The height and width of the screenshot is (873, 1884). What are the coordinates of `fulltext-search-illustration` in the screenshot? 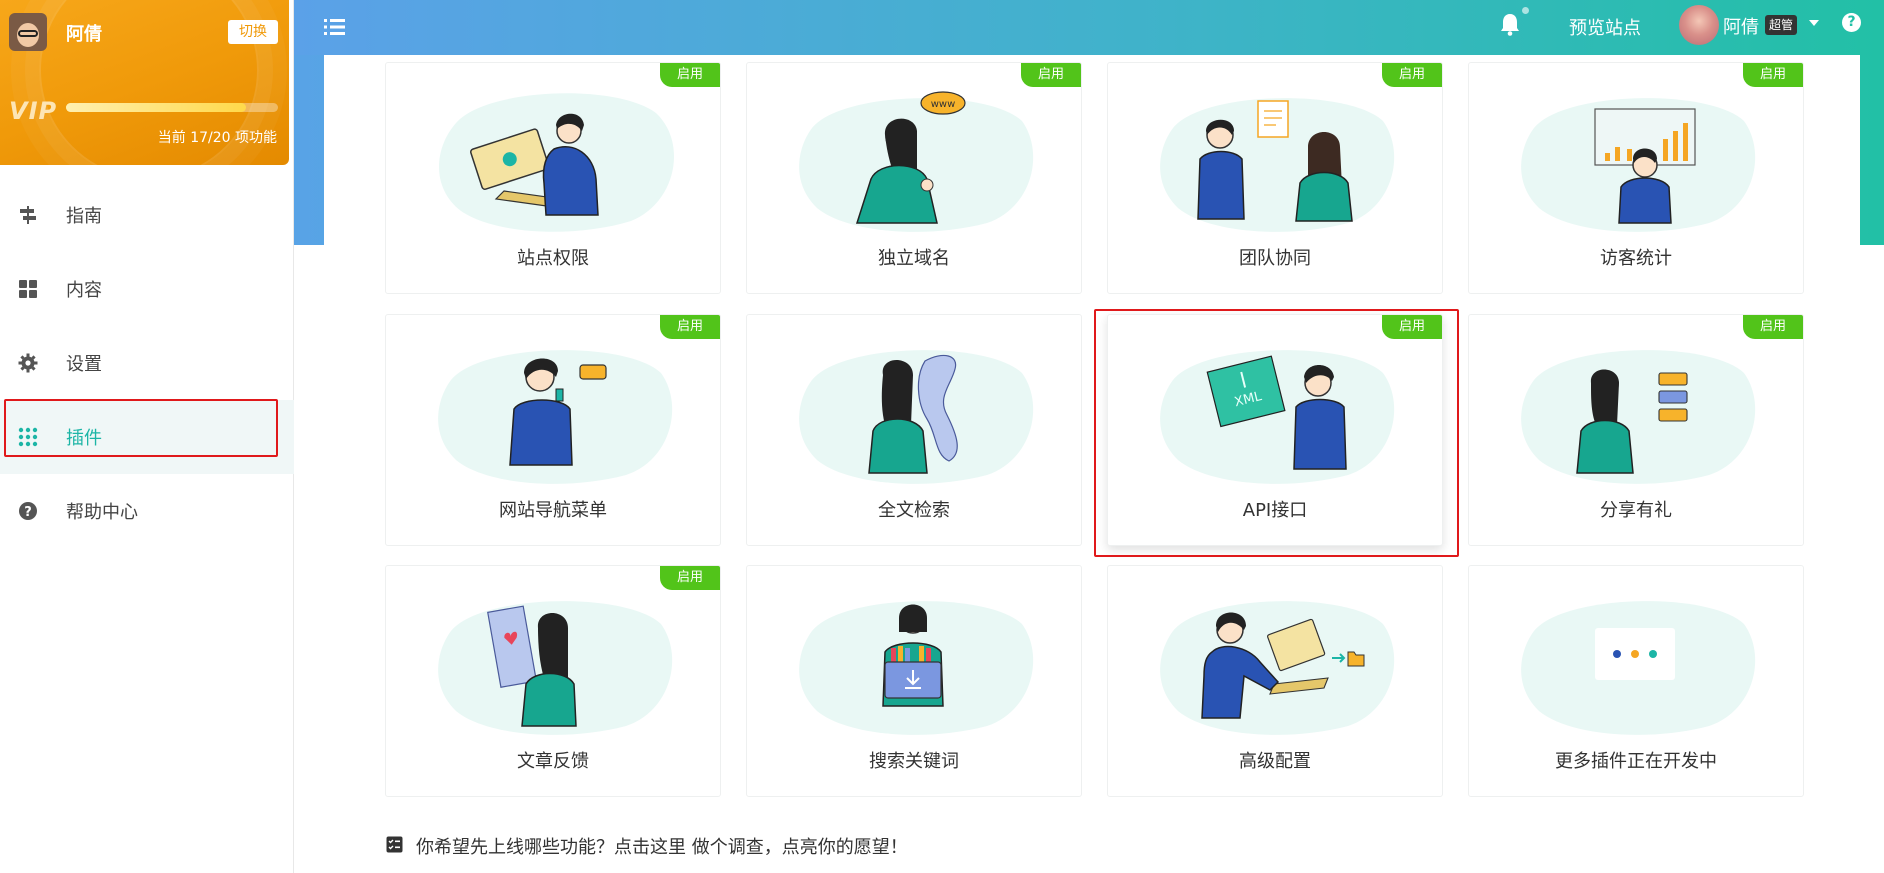 It's located at (916, 417).